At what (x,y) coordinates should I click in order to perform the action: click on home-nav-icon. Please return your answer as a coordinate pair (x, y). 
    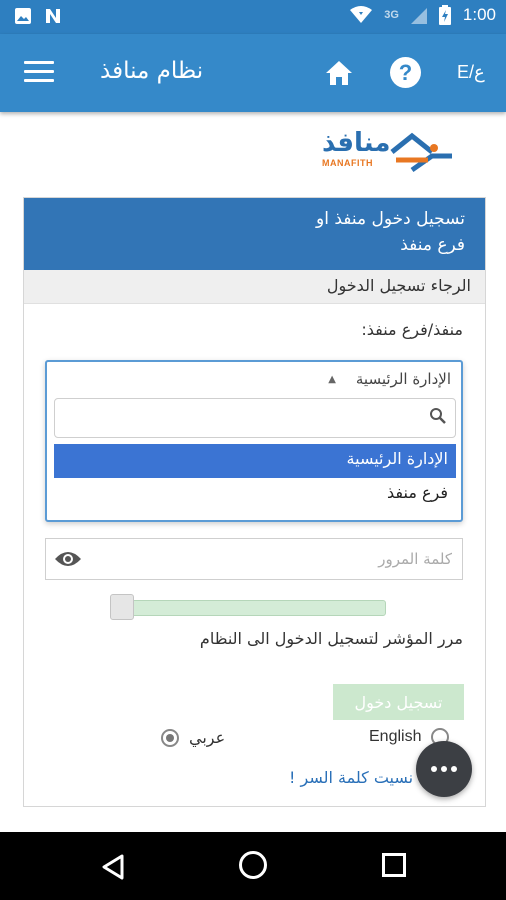
    Looking at the image, I should click on (253, 865).